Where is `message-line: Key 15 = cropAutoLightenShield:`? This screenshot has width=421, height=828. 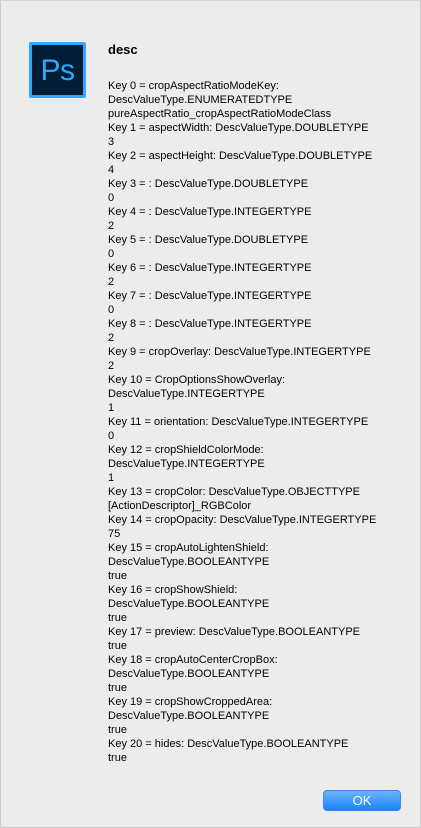 message-line: Key 15 = cropAutoLightenShield: is located at coordinates (188, 548).